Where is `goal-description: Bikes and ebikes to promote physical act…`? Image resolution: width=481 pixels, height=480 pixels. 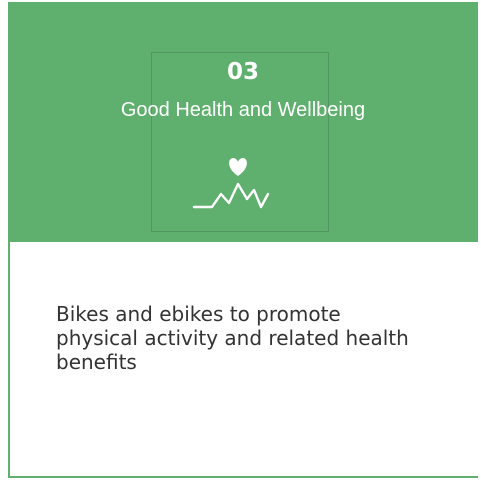
goal-description: Bikes and ebikes to promote physical act… is located at coordinates (232, 338).